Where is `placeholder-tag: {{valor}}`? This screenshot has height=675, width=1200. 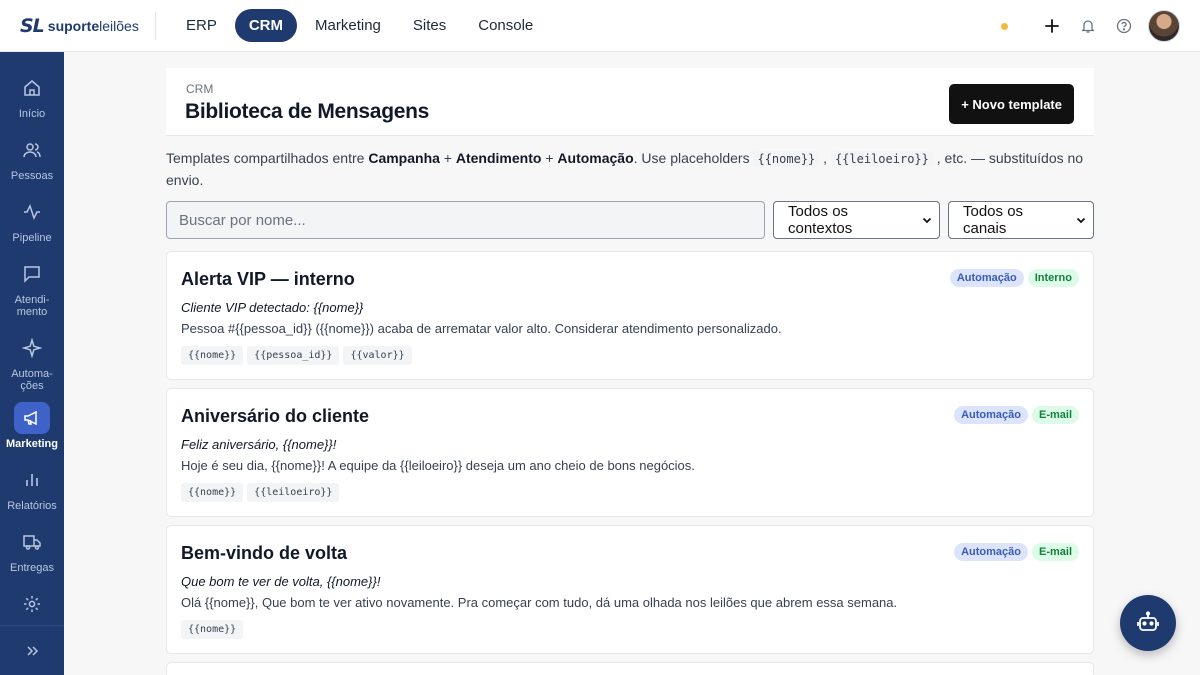
placeholder-tag: {{valor}} is located at coordinates (377, 355).